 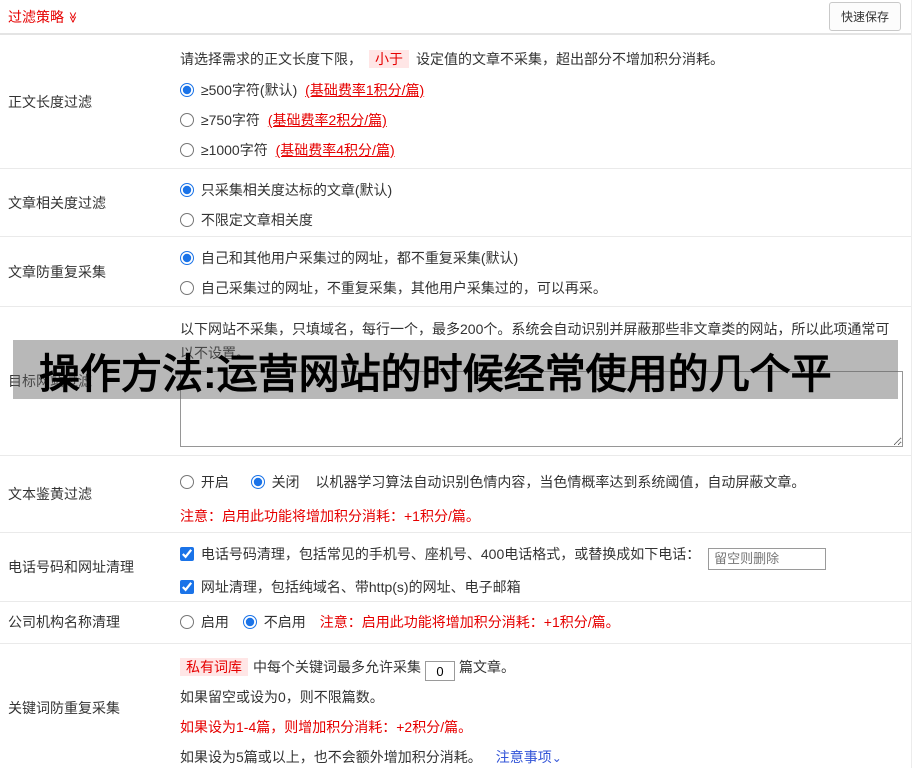 What do you see at coordinates (234, 150) in the screenshot?
I see `radio-1000-text: ≥1000字符` at bounding box center [234, 150].